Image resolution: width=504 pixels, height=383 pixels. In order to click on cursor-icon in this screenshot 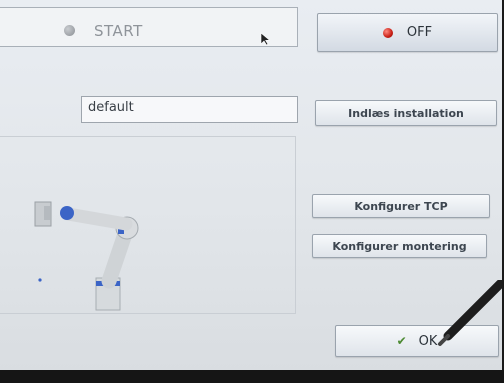, I will do `click(265, 39)`.